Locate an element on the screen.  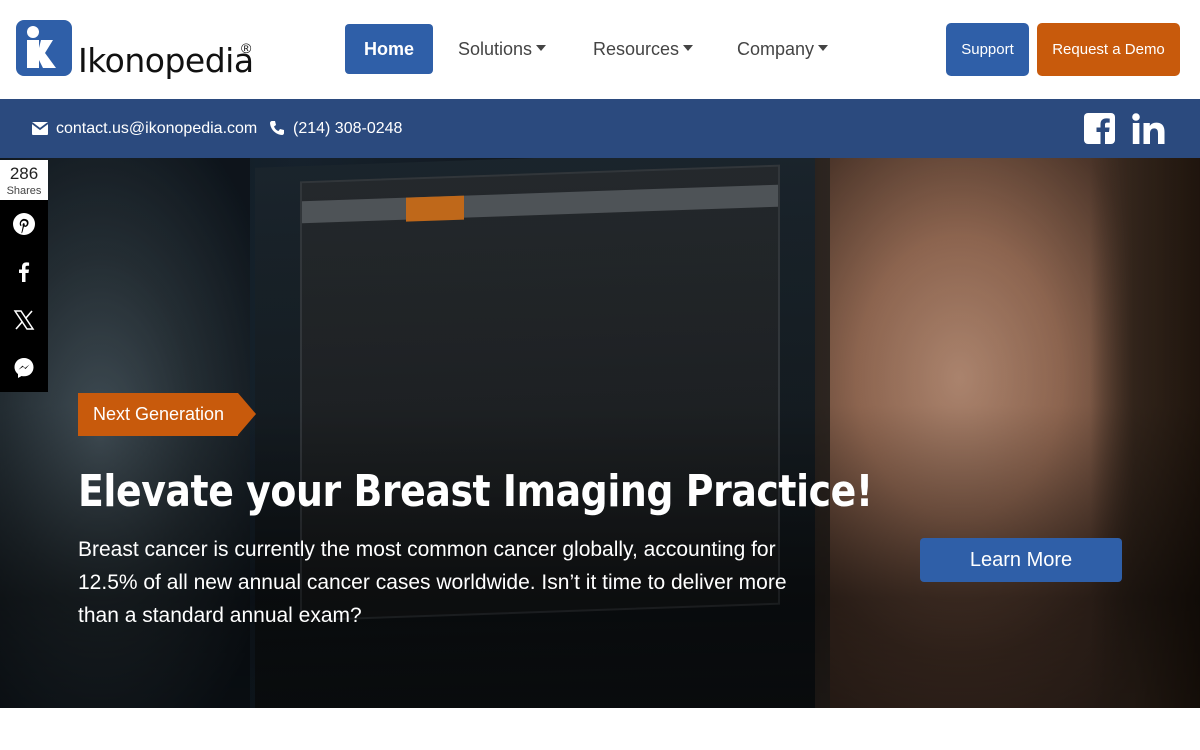
email-text: contact.us@ikonopedia.com is located at coordinates (157, 128).